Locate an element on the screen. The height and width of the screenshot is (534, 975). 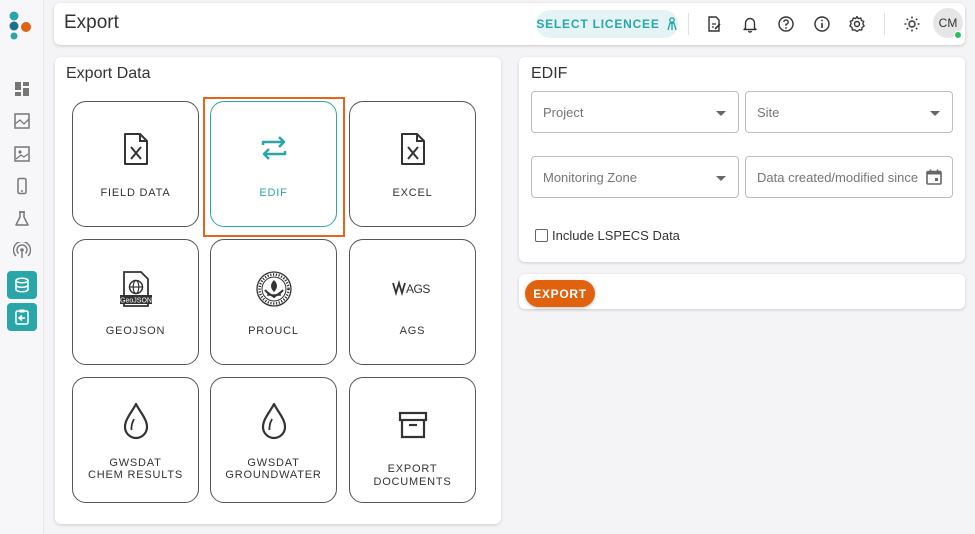
ags-icon-text: AGS is located at coordinates (418, 289).